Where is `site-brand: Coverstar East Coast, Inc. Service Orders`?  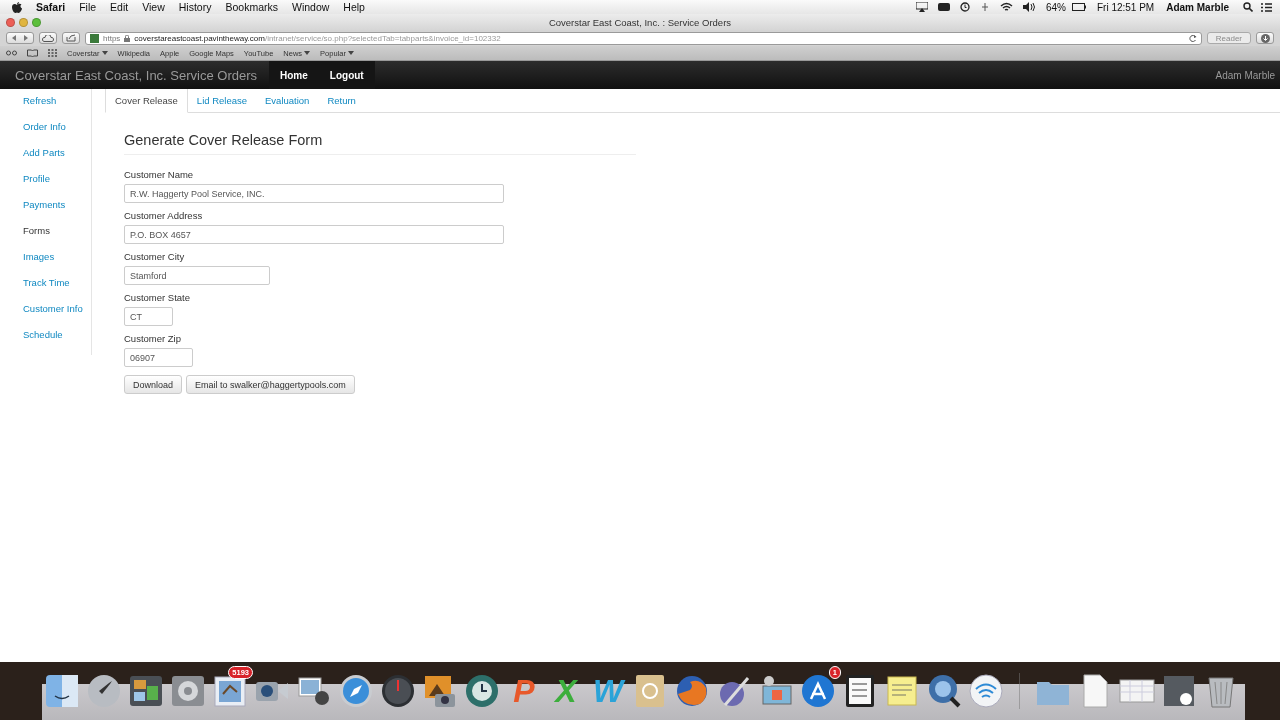 site-brand: Coverstar East Coast, Inc. Service Orders is located at coordinates (136, 75).